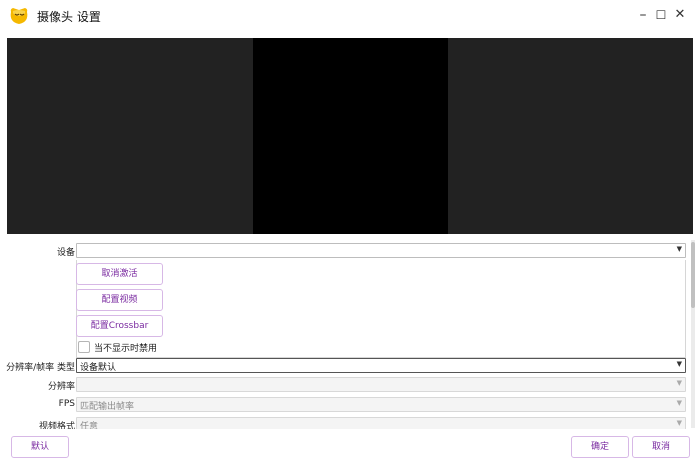 Image resolution: width=700 pixels, height=465 pixels. What do you see at coordinates (119, 274) in the screenshot?
I see `deactivate-button: 取消激活` at bounding box center [119, 274].